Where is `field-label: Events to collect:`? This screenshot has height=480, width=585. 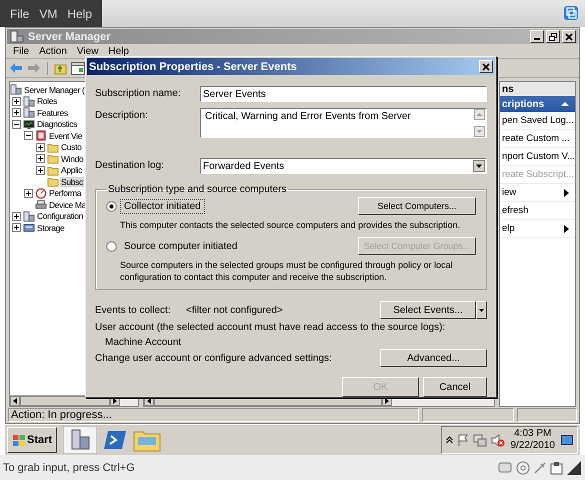
field-label: Events to collect: is located at coordinates (133, 310).